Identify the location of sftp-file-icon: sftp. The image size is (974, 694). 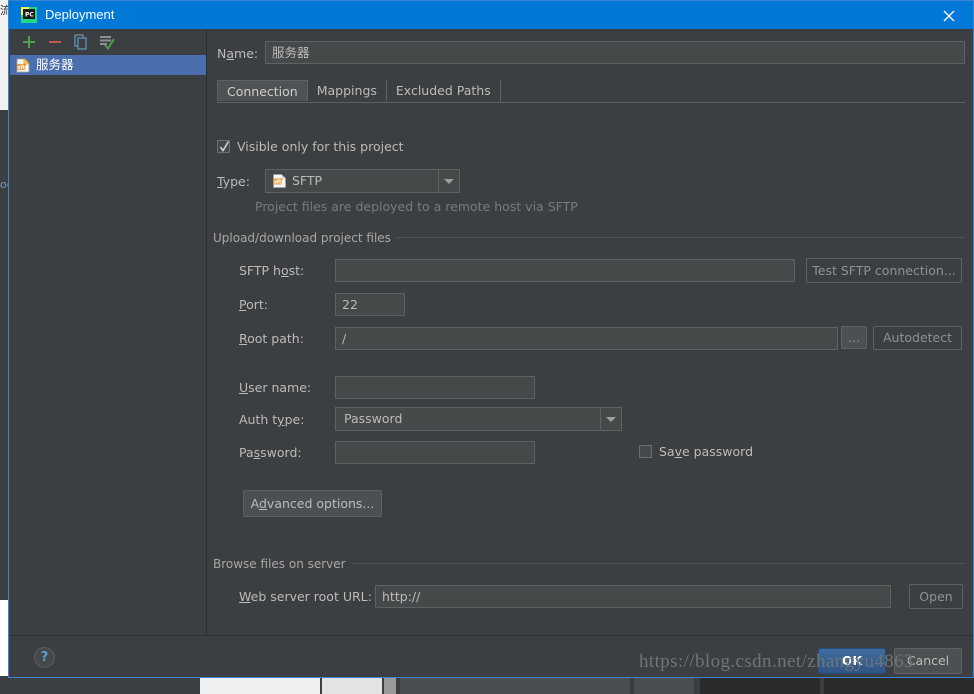
(279, 183).